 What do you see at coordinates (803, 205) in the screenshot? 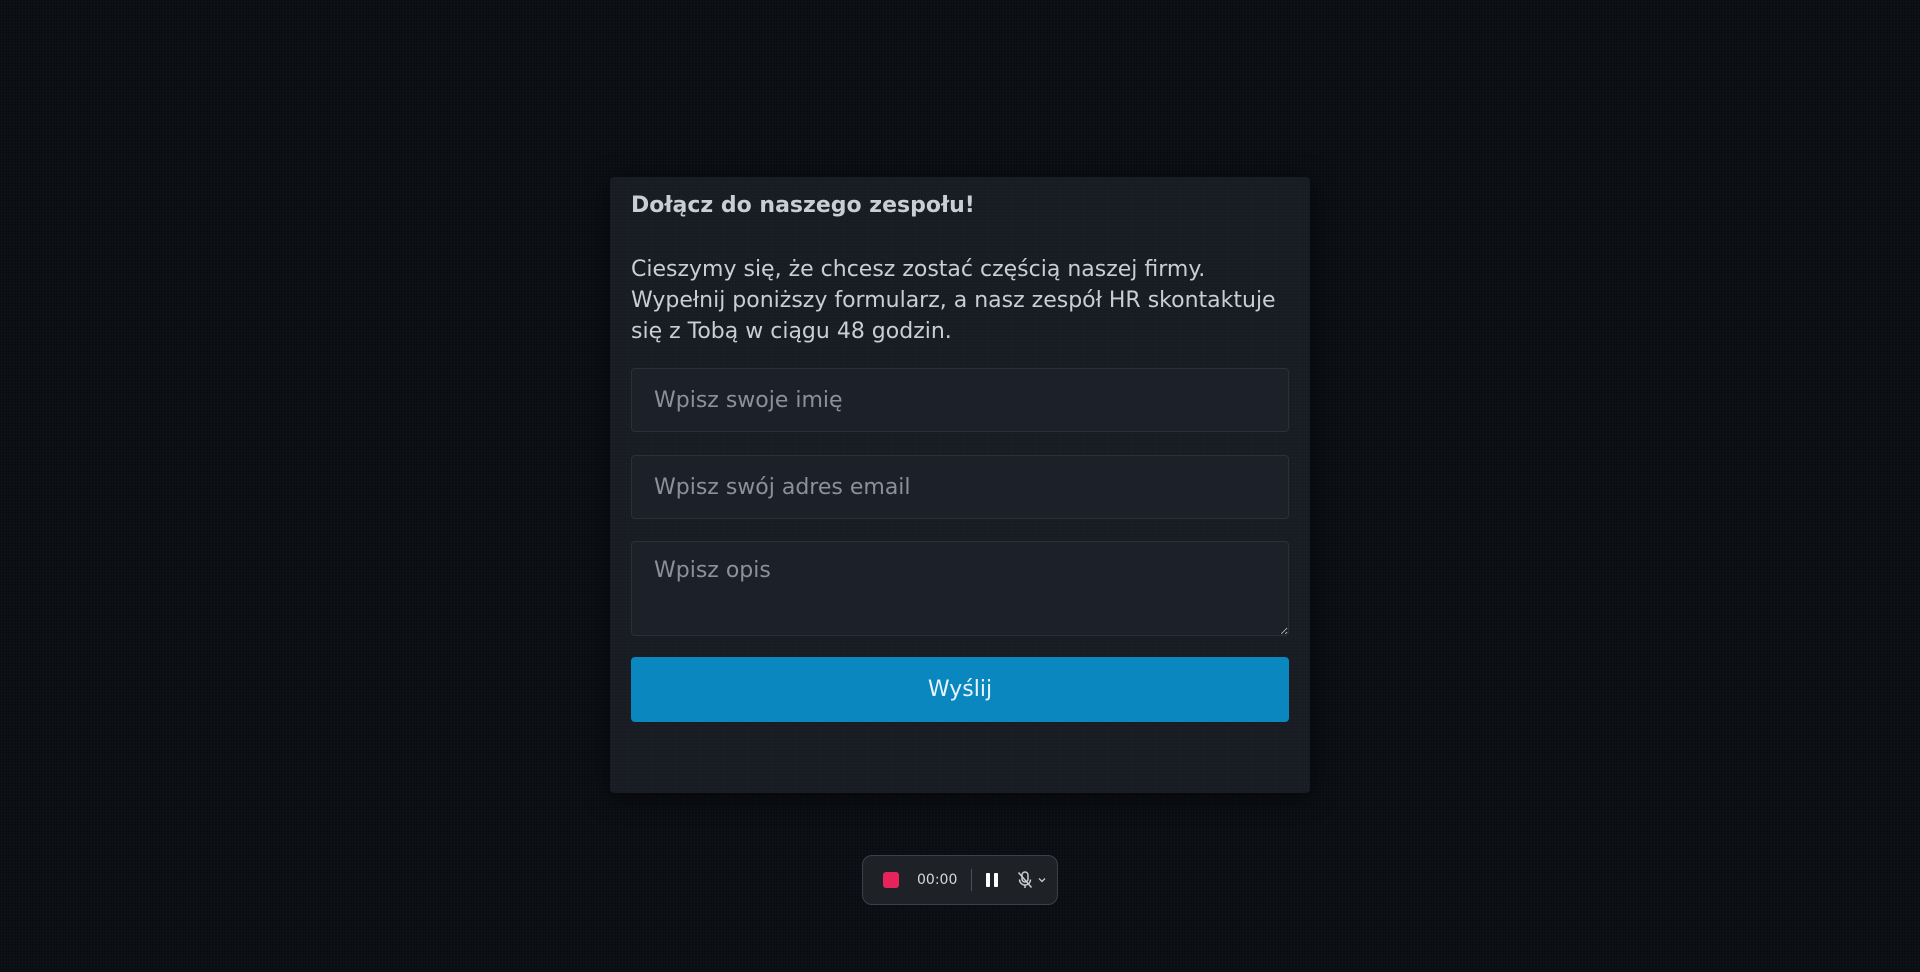
I see `form-title: Dołącz do naszego zespołu!` at bounding box center [803, 205].